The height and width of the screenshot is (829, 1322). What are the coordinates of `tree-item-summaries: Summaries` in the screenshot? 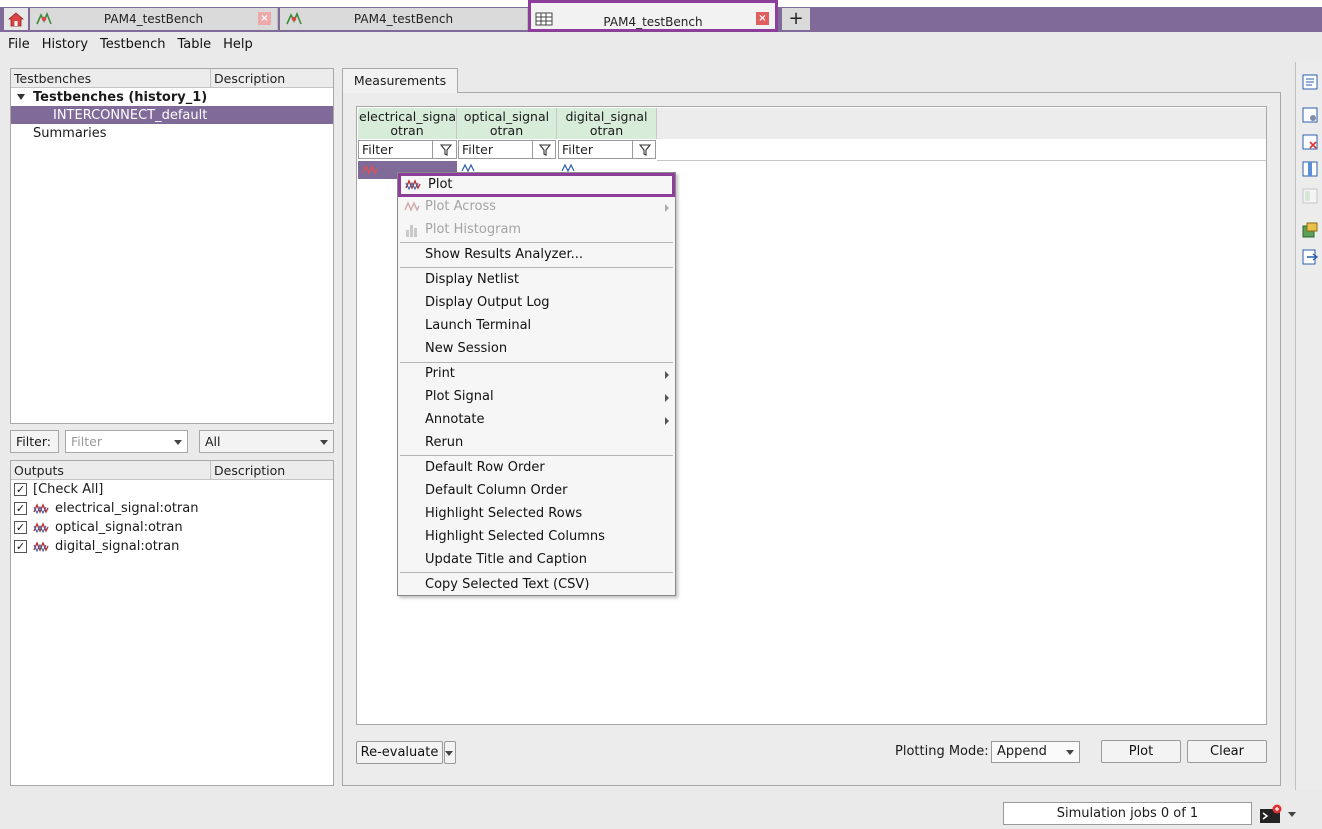 It's located at (172, 133).